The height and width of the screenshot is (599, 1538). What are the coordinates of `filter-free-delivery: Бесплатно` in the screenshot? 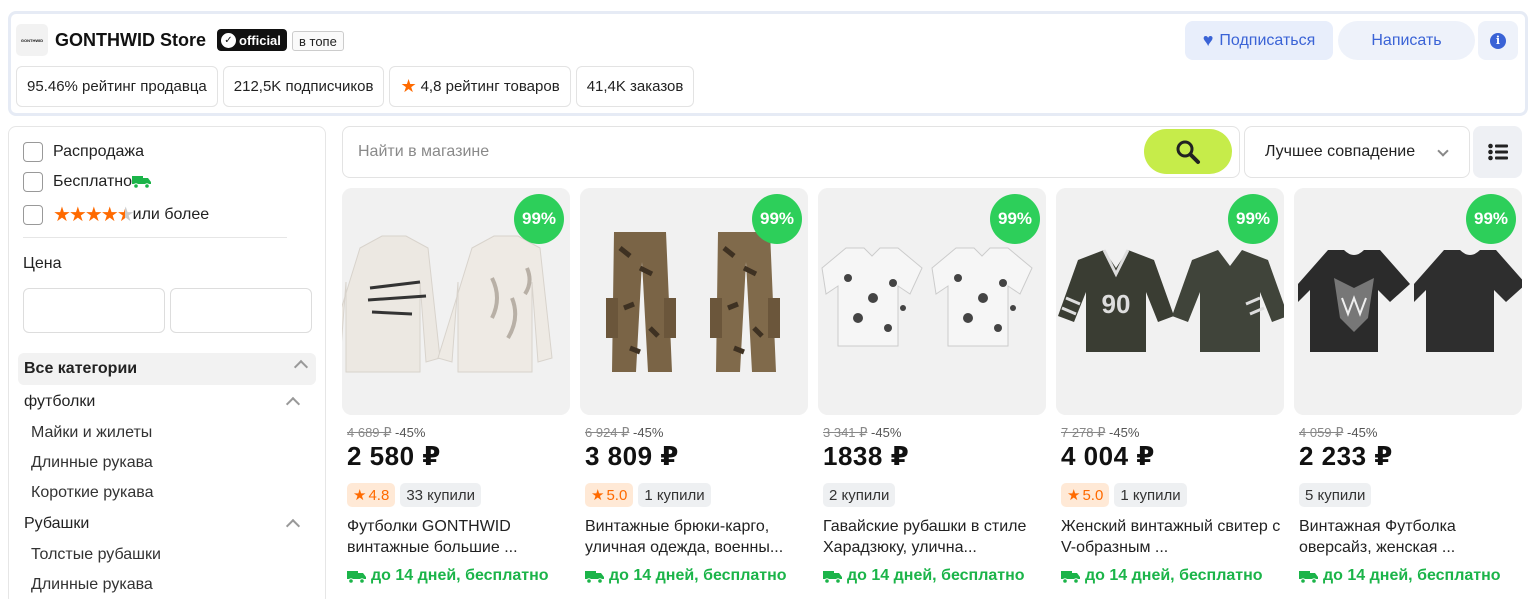 It's located at (87, 182).